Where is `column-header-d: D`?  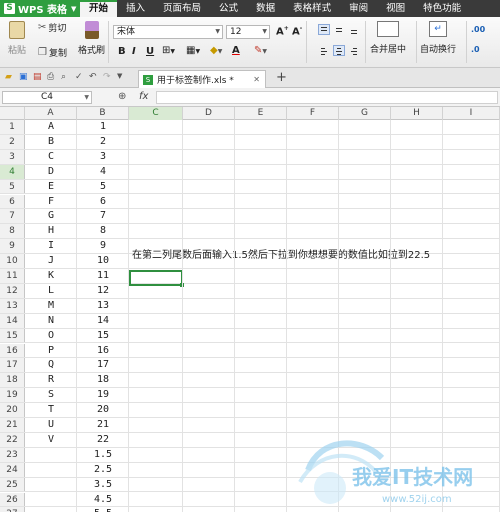
column-header-d: D is located at coordinates (209, 113).